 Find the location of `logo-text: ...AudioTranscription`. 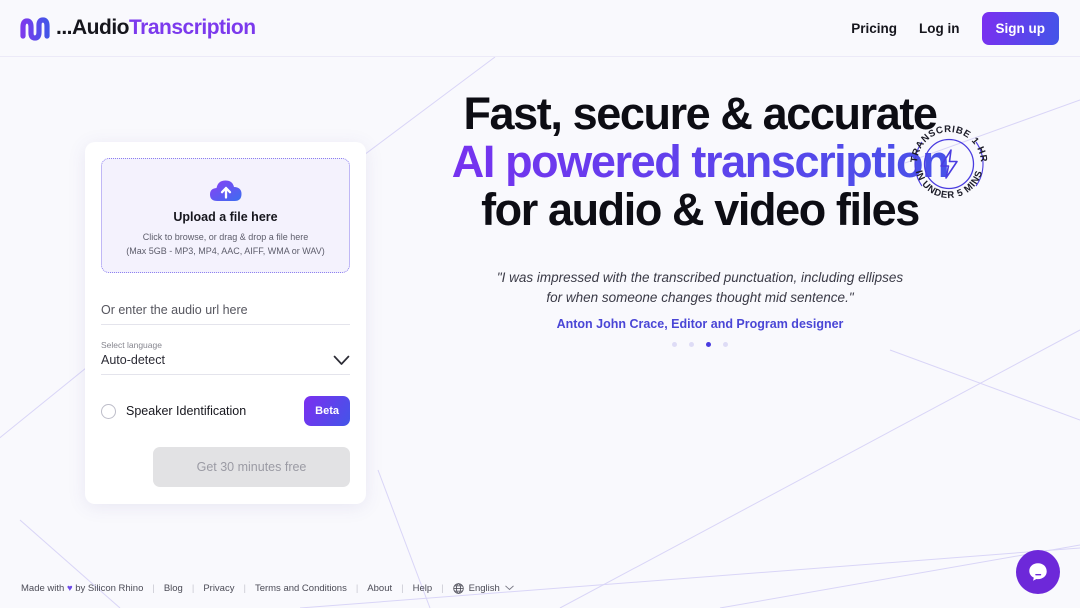

logo-text: ...AudioTranscription is located at coordinates (156, 28).